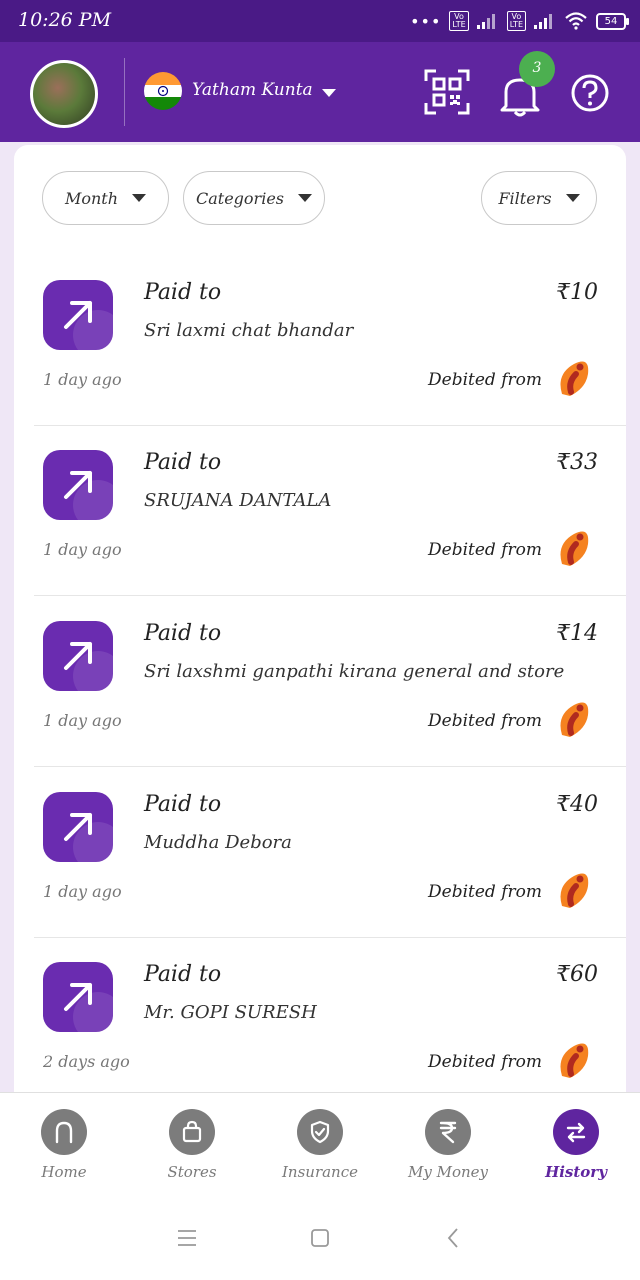  I want to click on help-icon, so click(590, 93).